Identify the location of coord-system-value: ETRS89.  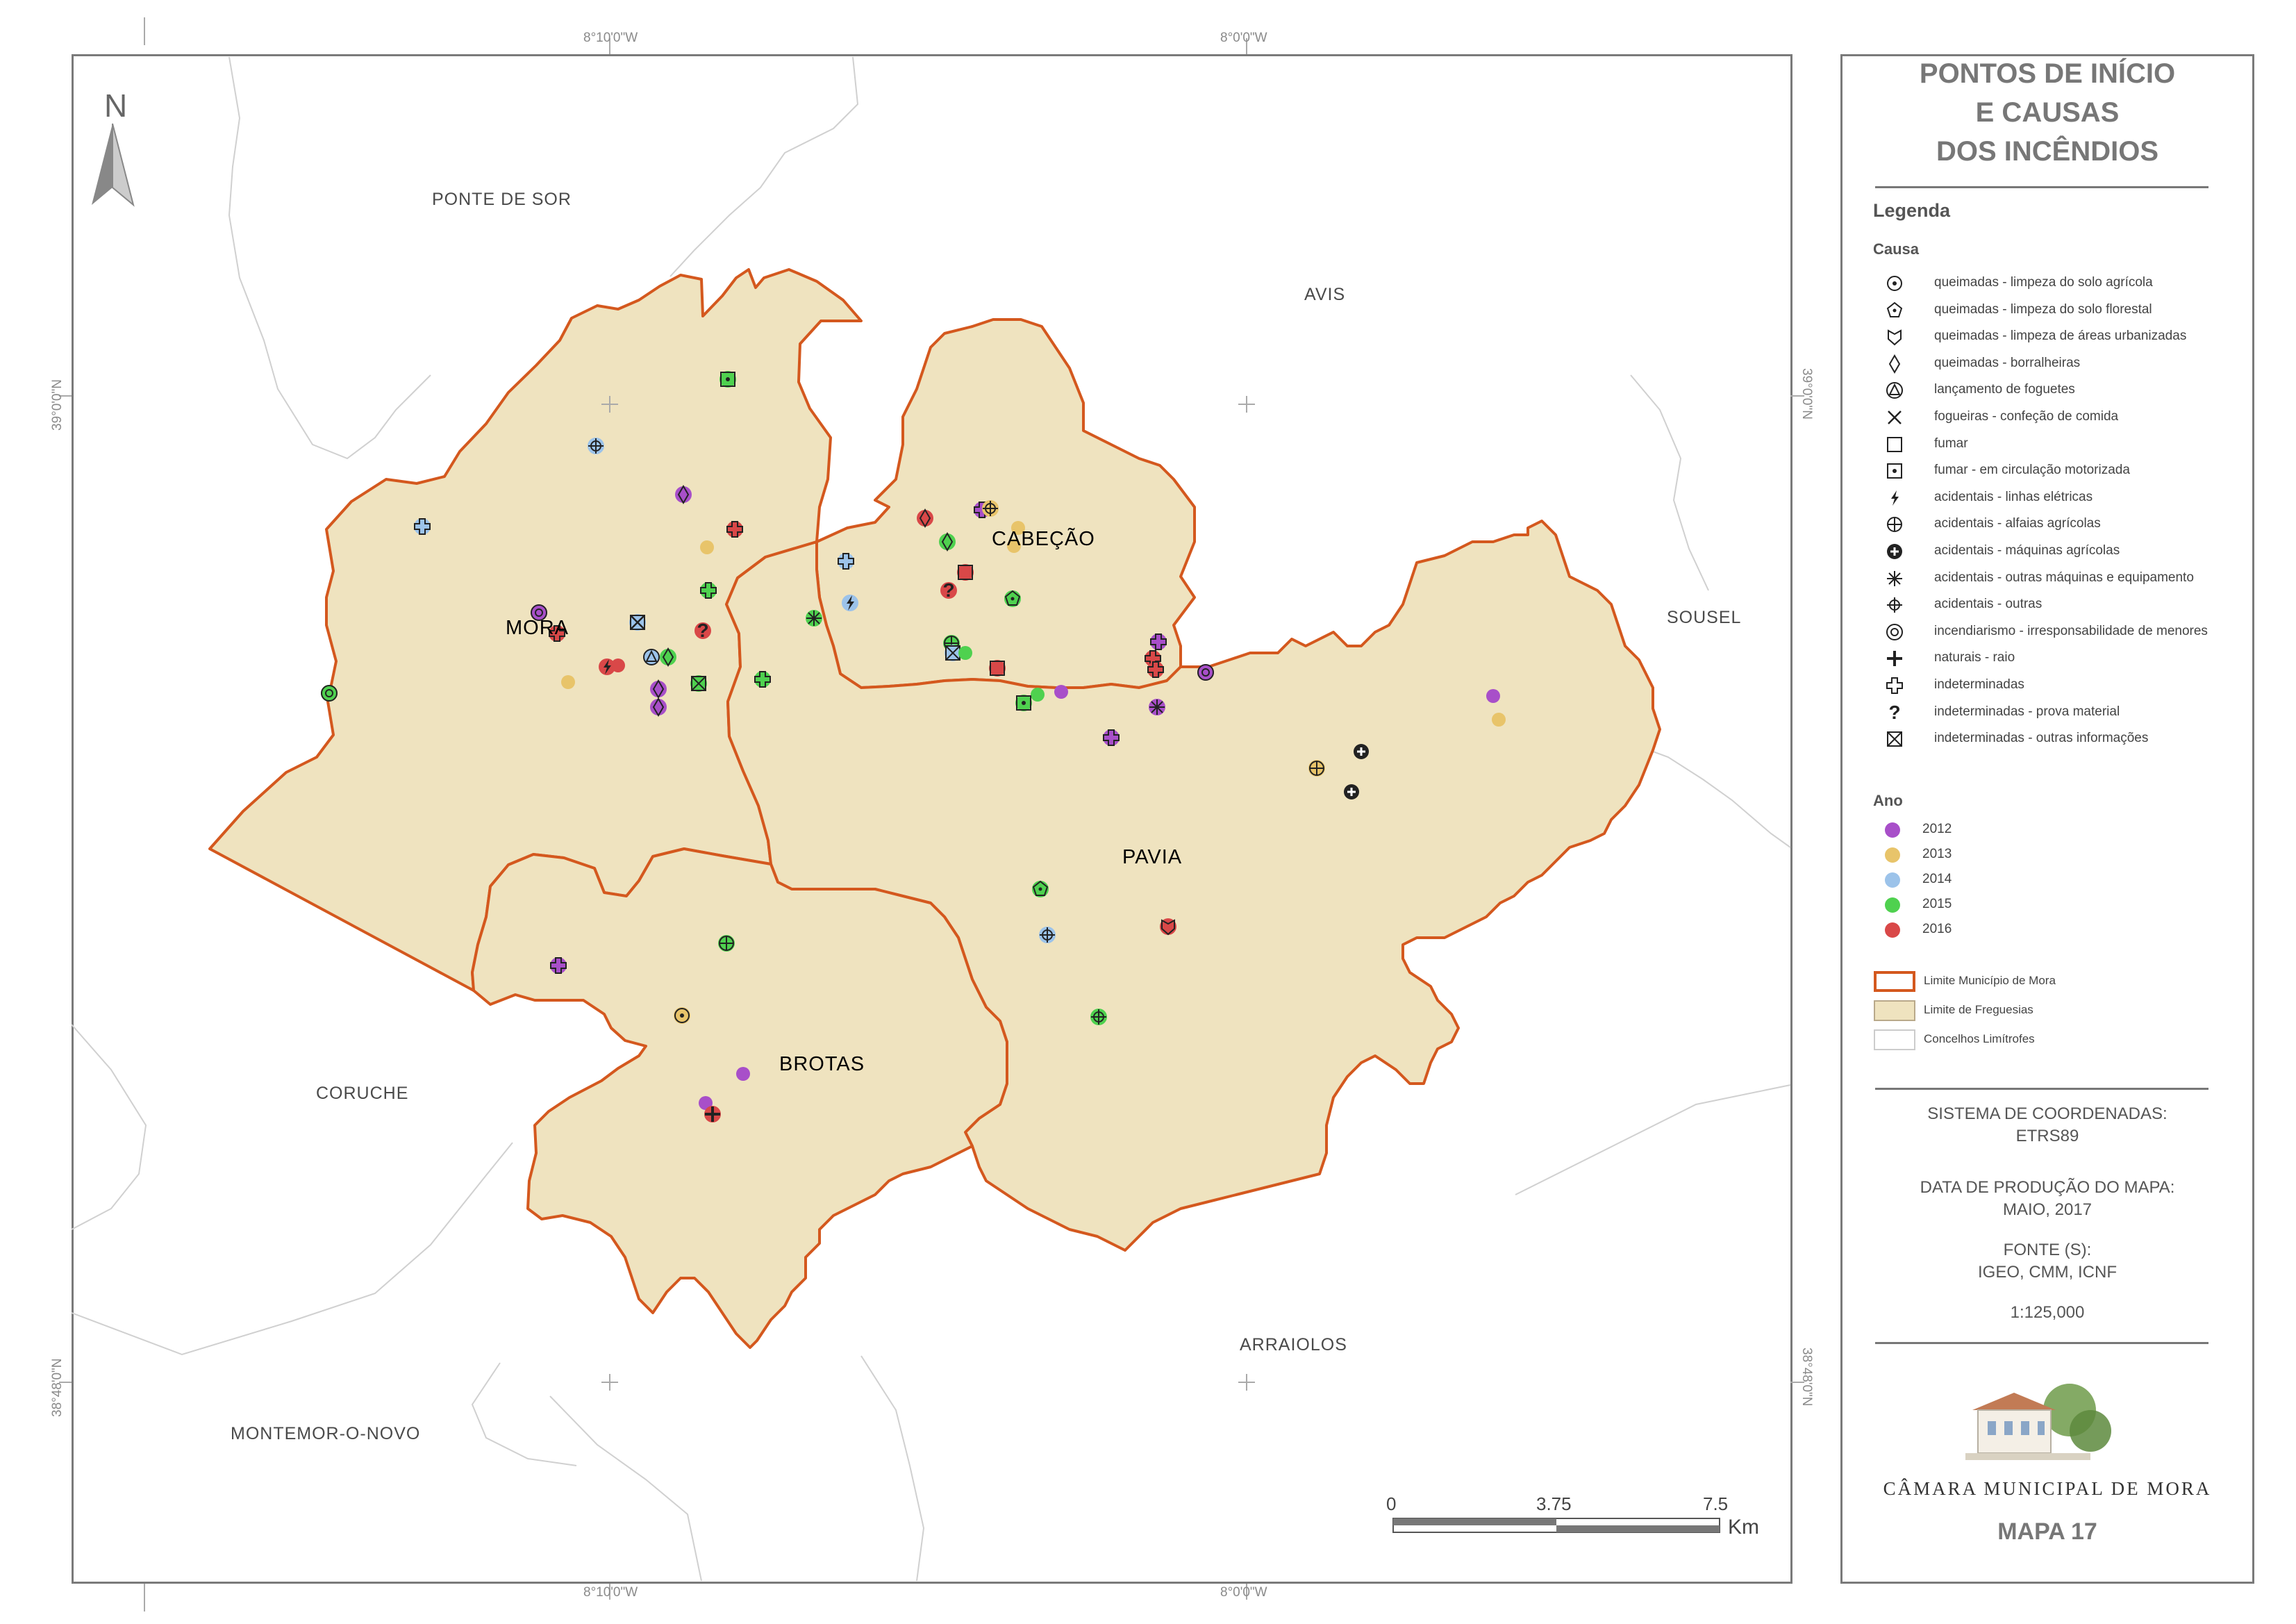
(2047, 1136).